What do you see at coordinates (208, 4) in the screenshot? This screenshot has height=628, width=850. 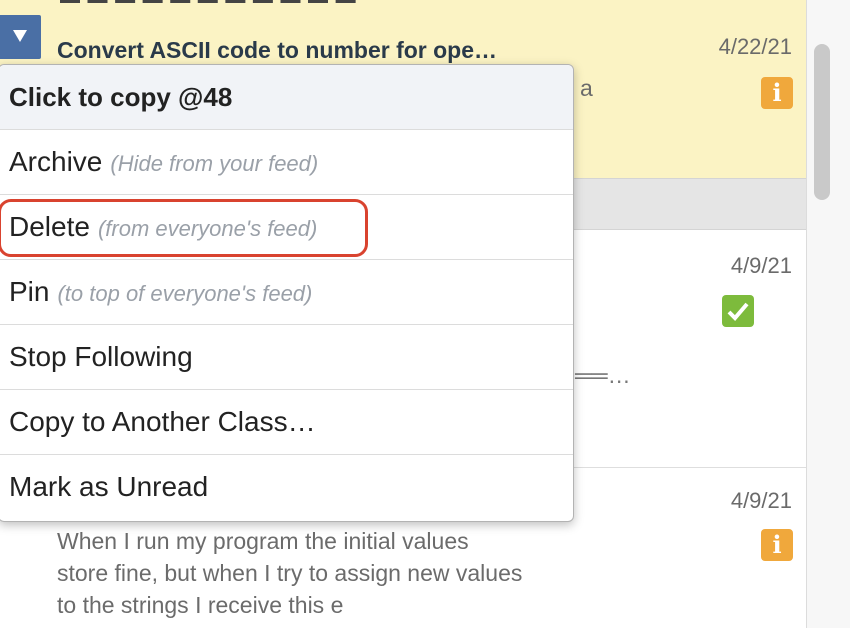 I see `previous-item-cutoff: ▬ ▬ ▬ ▬ ▬ ▬ ▬ ▬ ▬ ▬ ▬` at bounding box center [208, 4].